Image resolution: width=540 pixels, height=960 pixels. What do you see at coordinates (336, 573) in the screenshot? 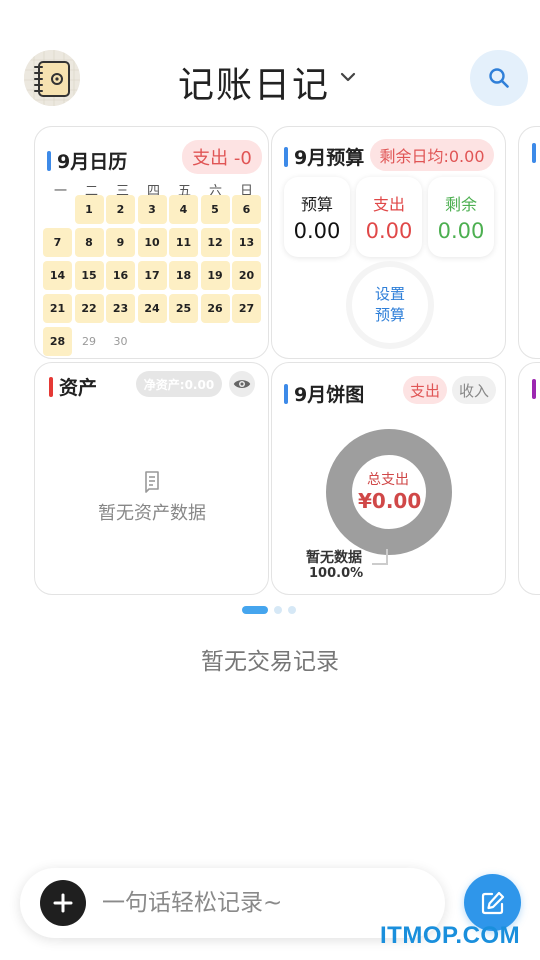
I see `legend-no-data-percent: 100.0%` at bounding box center [336, 573].